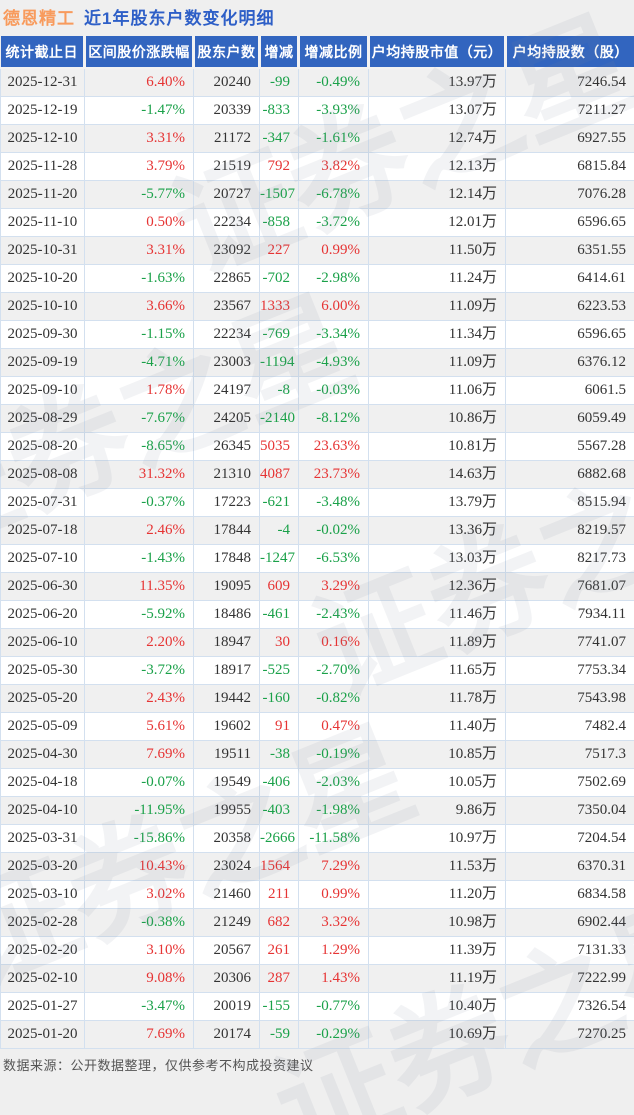 The height and width of the screenshot is (1115, 634). Describe the element at coordinates (278, 52) in the screenshot. I see `header-cell-delta: 增减` at that location.